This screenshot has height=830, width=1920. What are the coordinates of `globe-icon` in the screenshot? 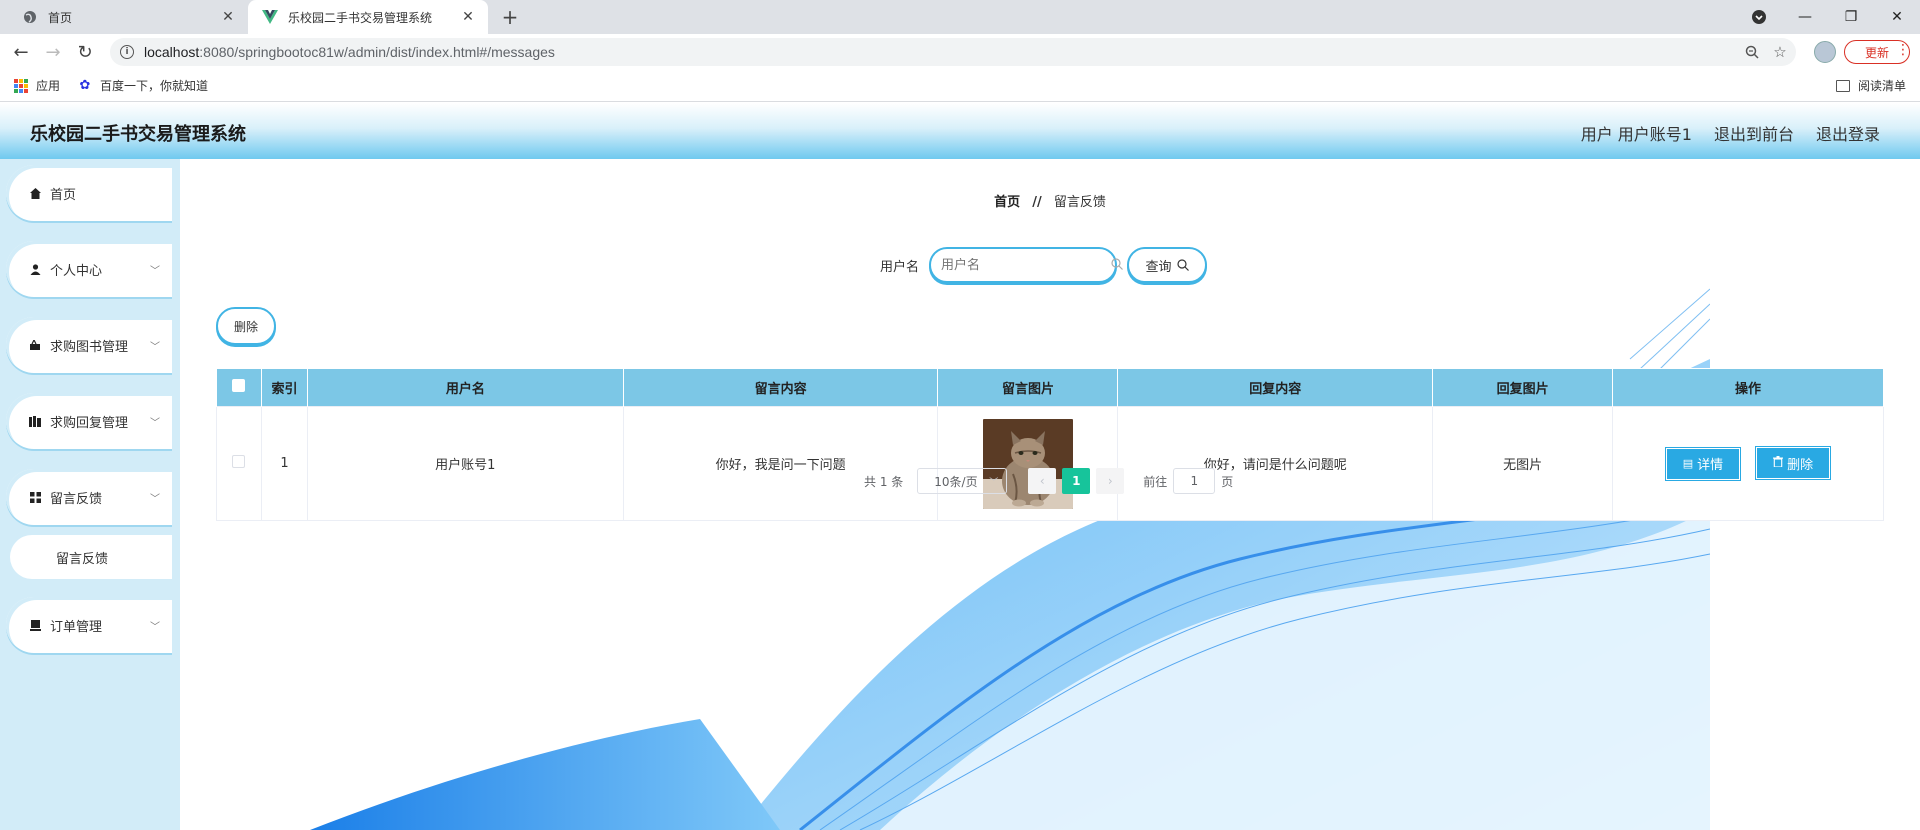 It's located at (30, 17).